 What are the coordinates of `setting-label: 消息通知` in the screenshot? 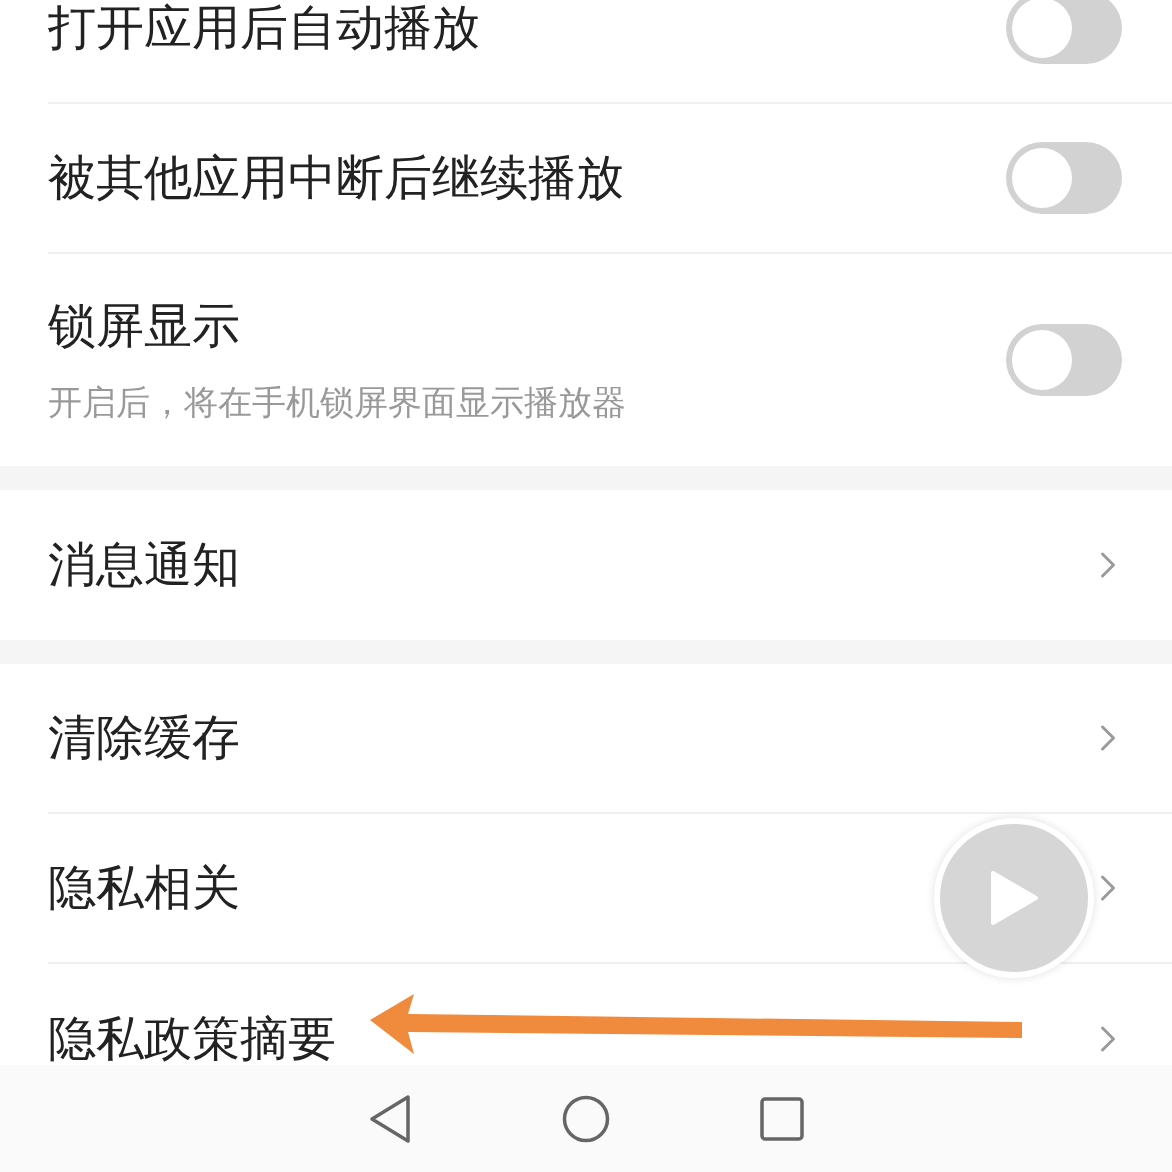 It's located at (144, 564).